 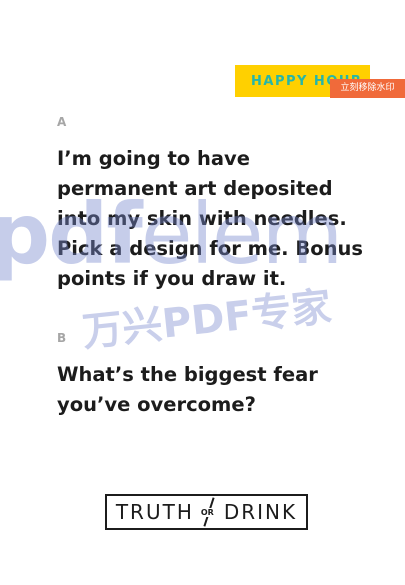 I want to click on question-b-letter: B, so click(x=62, y=338).